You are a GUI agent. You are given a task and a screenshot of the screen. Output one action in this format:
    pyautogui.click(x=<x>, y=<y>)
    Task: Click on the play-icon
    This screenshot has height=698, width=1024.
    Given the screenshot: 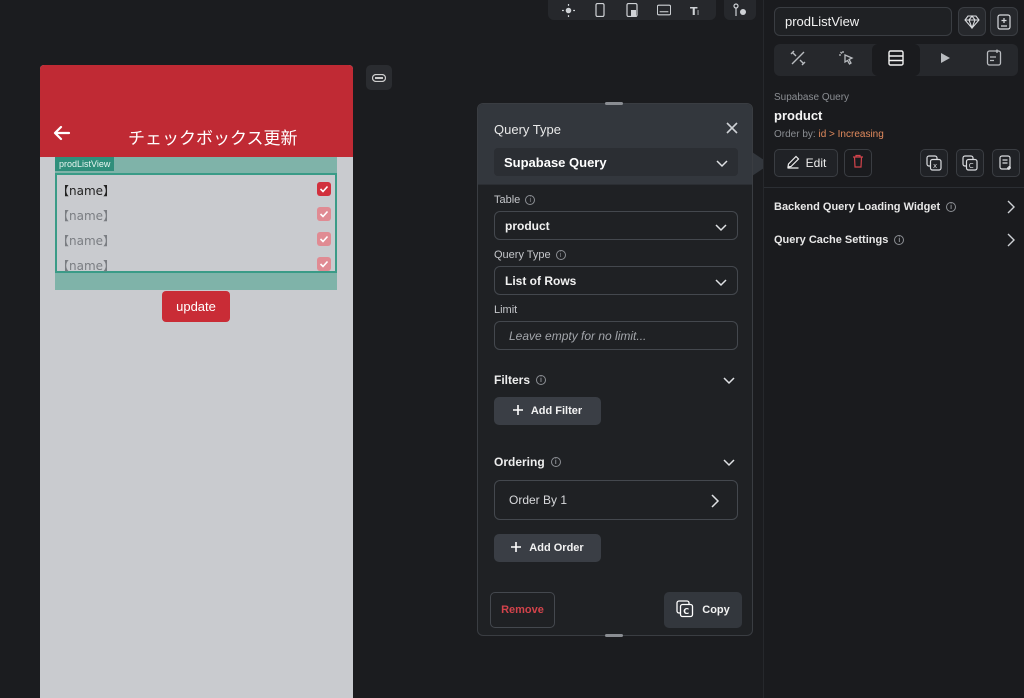 What is the action you would take?
    pyautogui.click(x=945, y=60)
    